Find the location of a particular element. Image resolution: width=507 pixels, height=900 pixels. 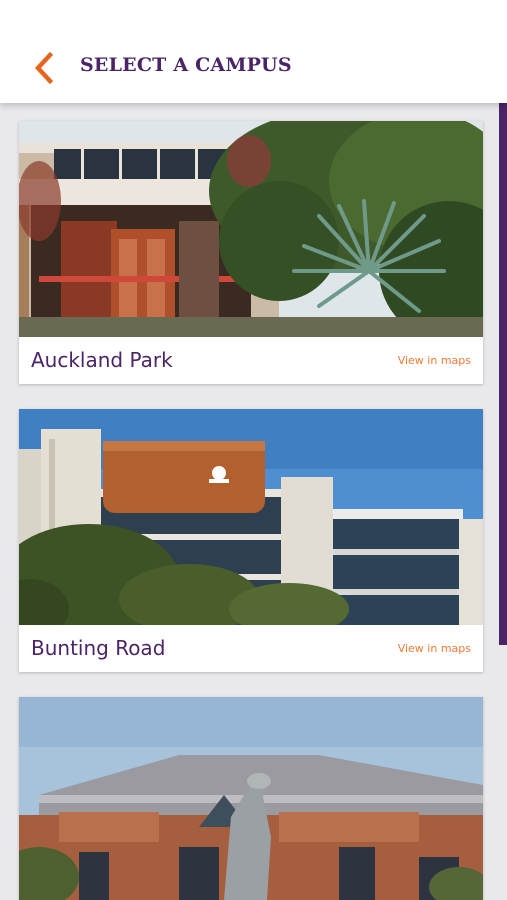

campus-name: Bunting Road is located at coordinates (98, 648).